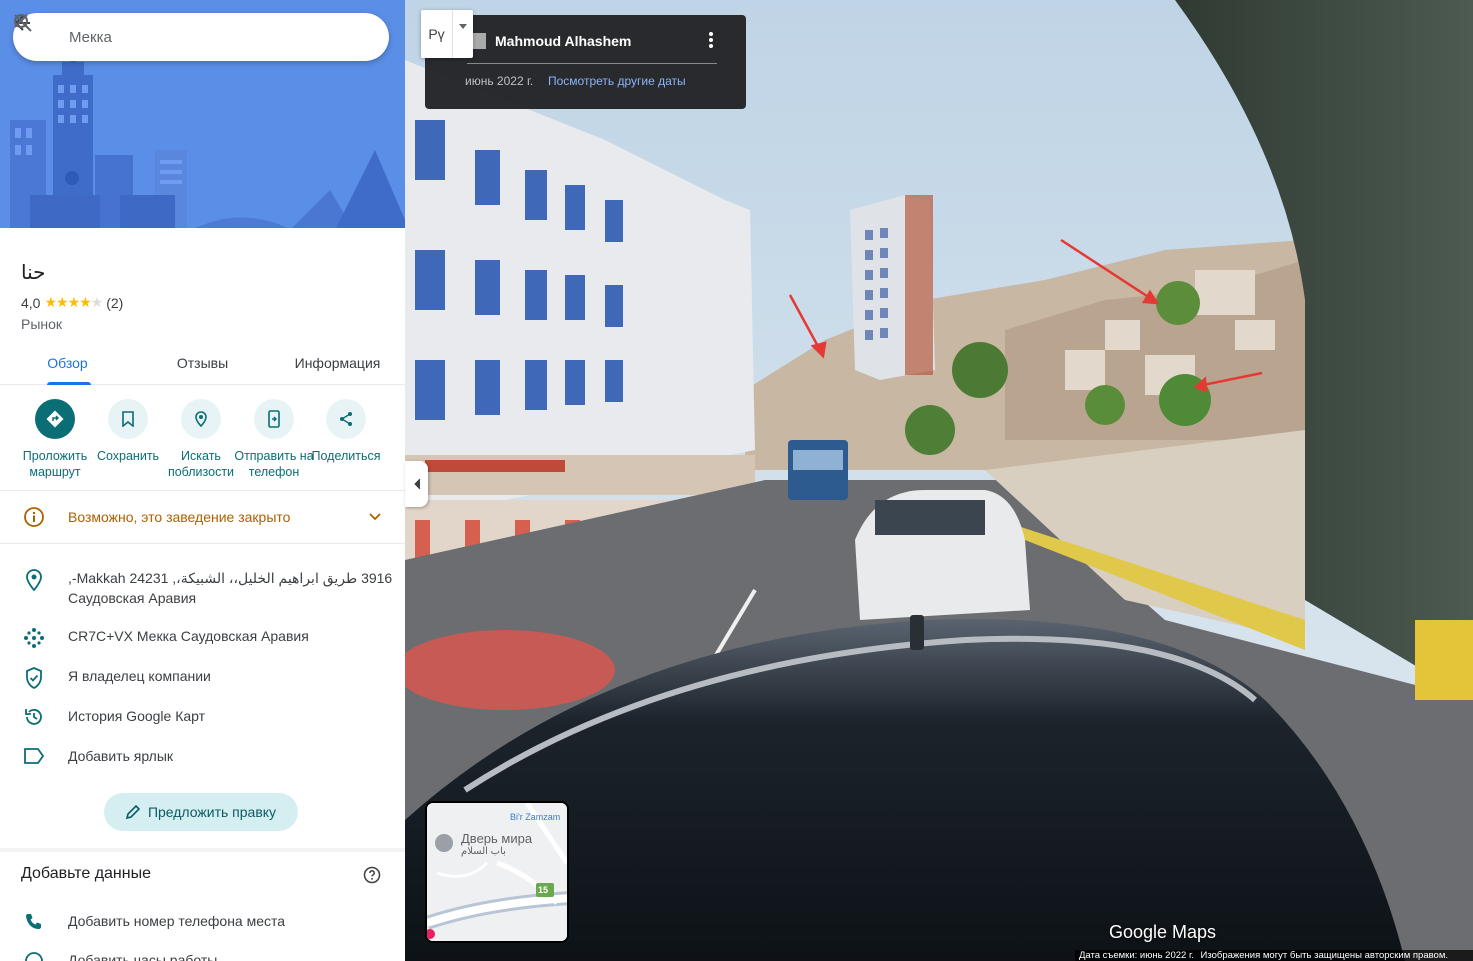 The height and width of the screenshot is (961, 1473). What do you see at coordinates (41, 324) in the screenshot?
I see `place-category: Рынок` at bounding box center [41, 324].